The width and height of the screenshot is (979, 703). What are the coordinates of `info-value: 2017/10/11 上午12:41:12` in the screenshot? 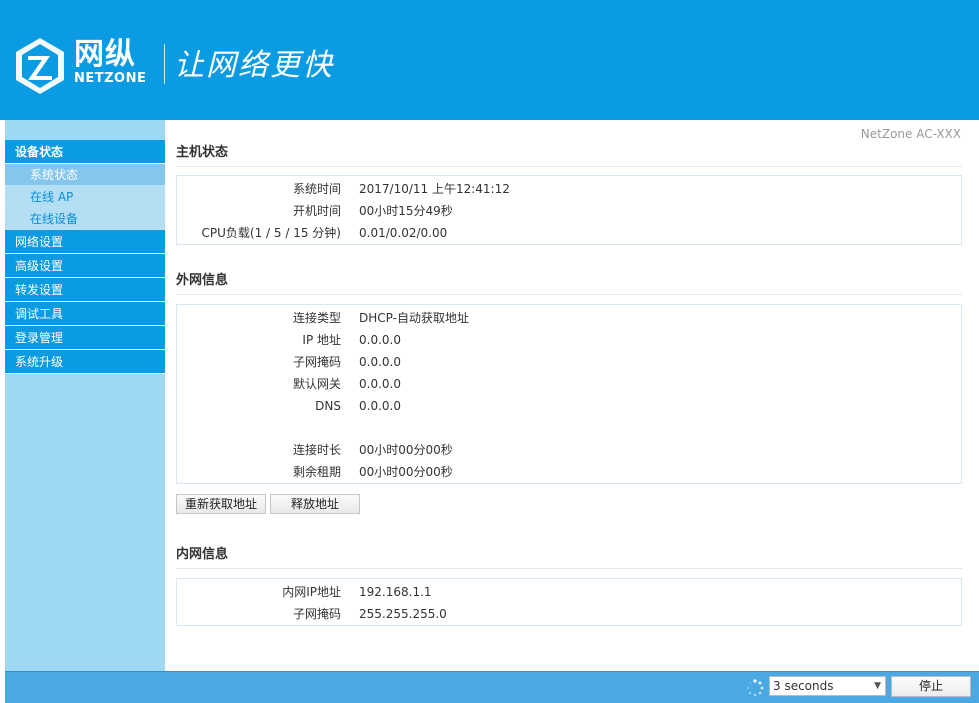 It's located at (434, 189).